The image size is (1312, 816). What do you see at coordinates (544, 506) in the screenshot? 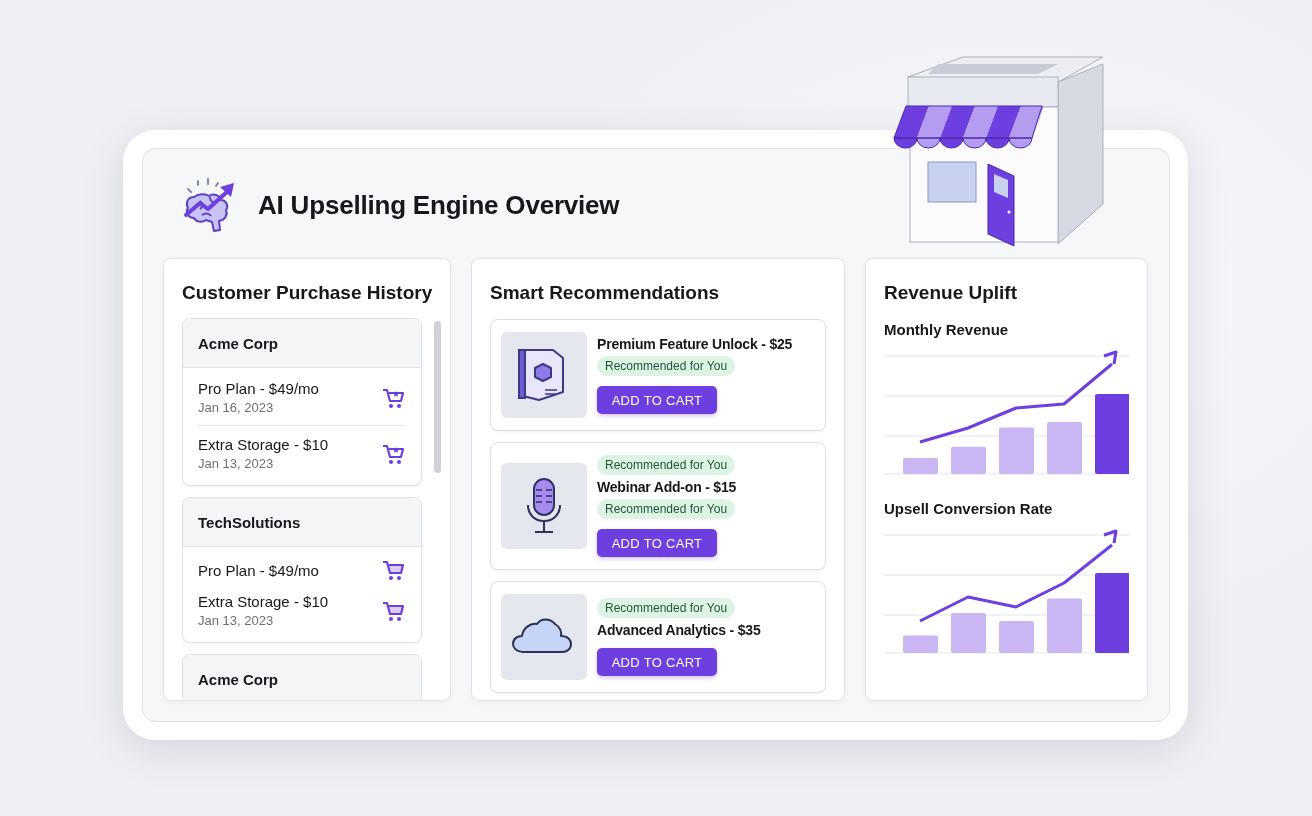
I see `microphone-icon` at bounding box center [544, 506].